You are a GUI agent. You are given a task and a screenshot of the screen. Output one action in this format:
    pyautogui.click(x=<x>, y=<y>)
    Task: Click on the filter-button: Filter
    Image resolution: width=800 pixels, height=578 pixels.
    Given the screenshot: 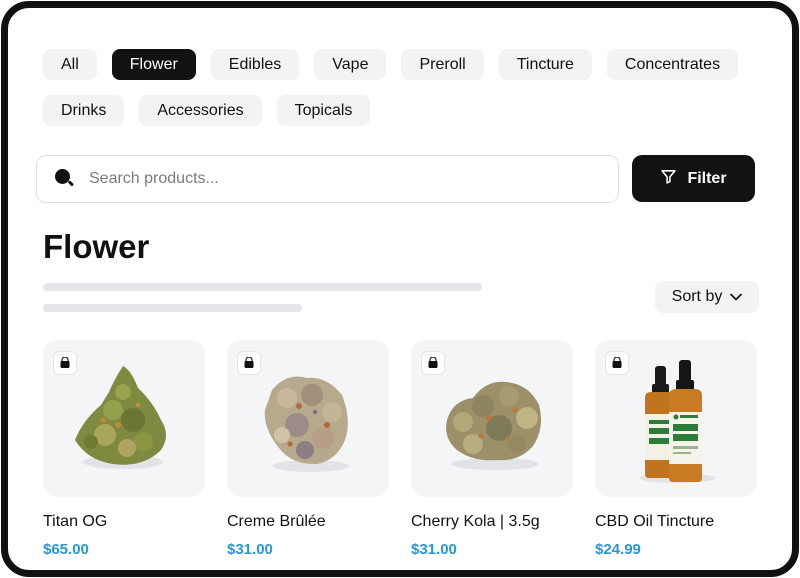 What is the action you would take?
    pyautogui.click(x=693, y=178)
    